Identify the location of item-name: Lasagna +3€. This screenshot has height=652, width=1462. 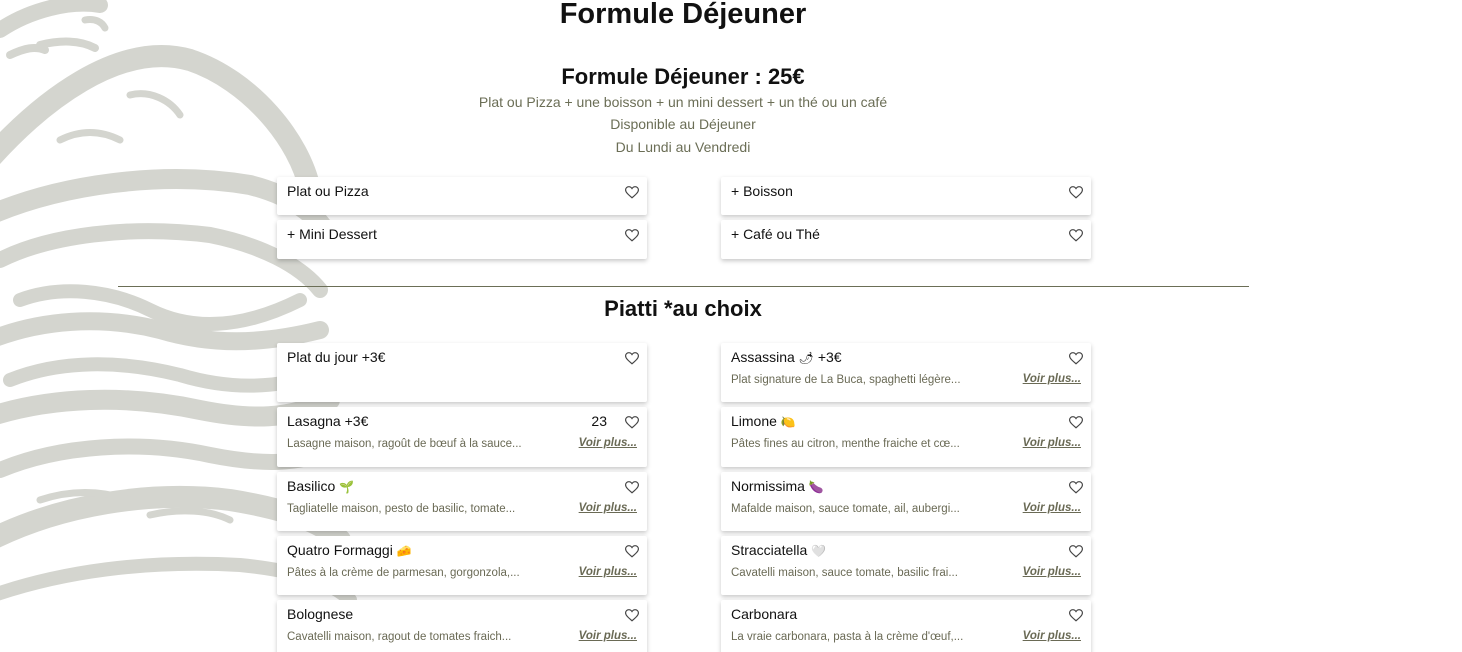
(328, 421).